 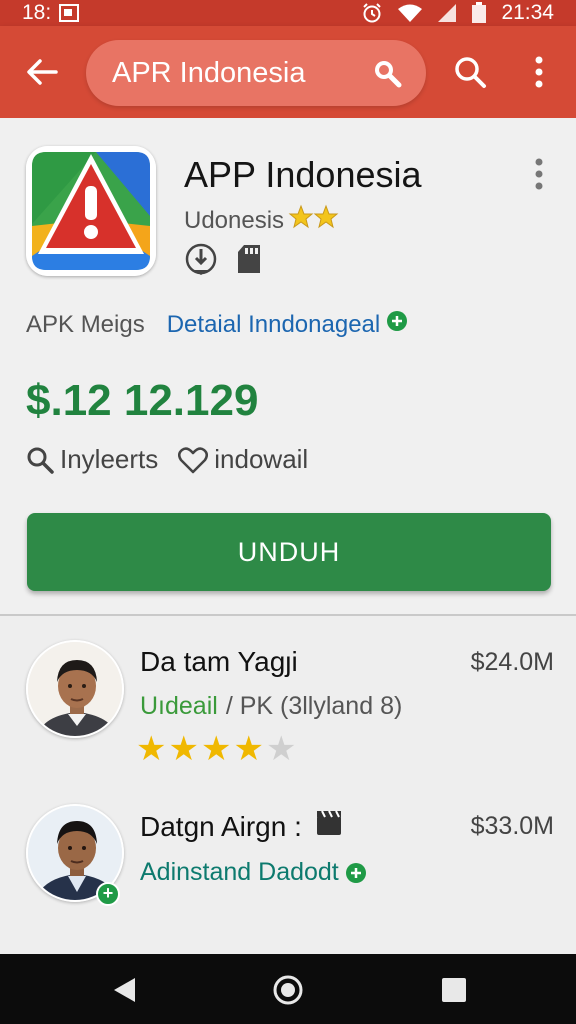 I want to click on action-wishlist-label: indowail, so click(x=261, y=459).